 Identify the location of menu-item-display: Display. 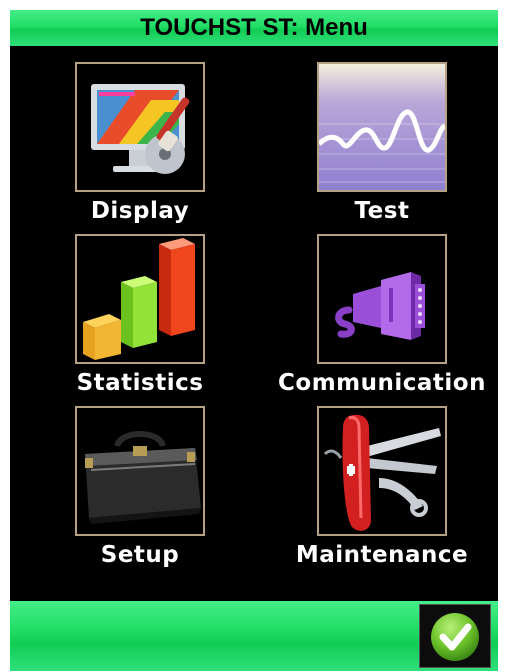
(140, 147).